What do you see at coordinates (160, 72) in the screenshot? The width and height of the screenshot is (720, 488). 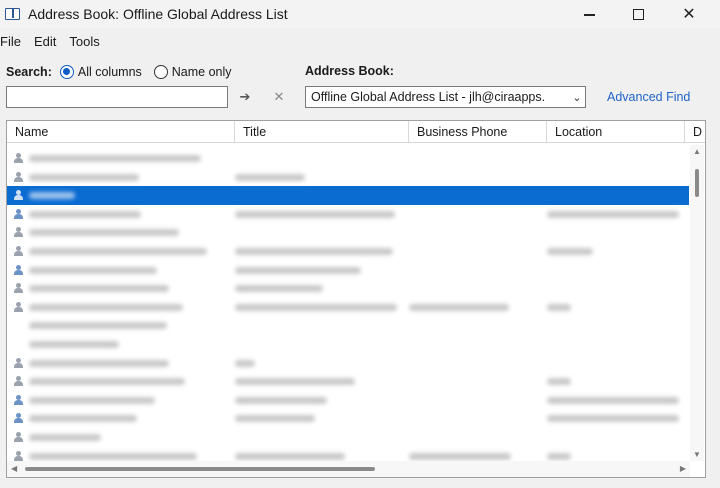 I see `radio-unchecked-icon` at bounding box center [160, 72].